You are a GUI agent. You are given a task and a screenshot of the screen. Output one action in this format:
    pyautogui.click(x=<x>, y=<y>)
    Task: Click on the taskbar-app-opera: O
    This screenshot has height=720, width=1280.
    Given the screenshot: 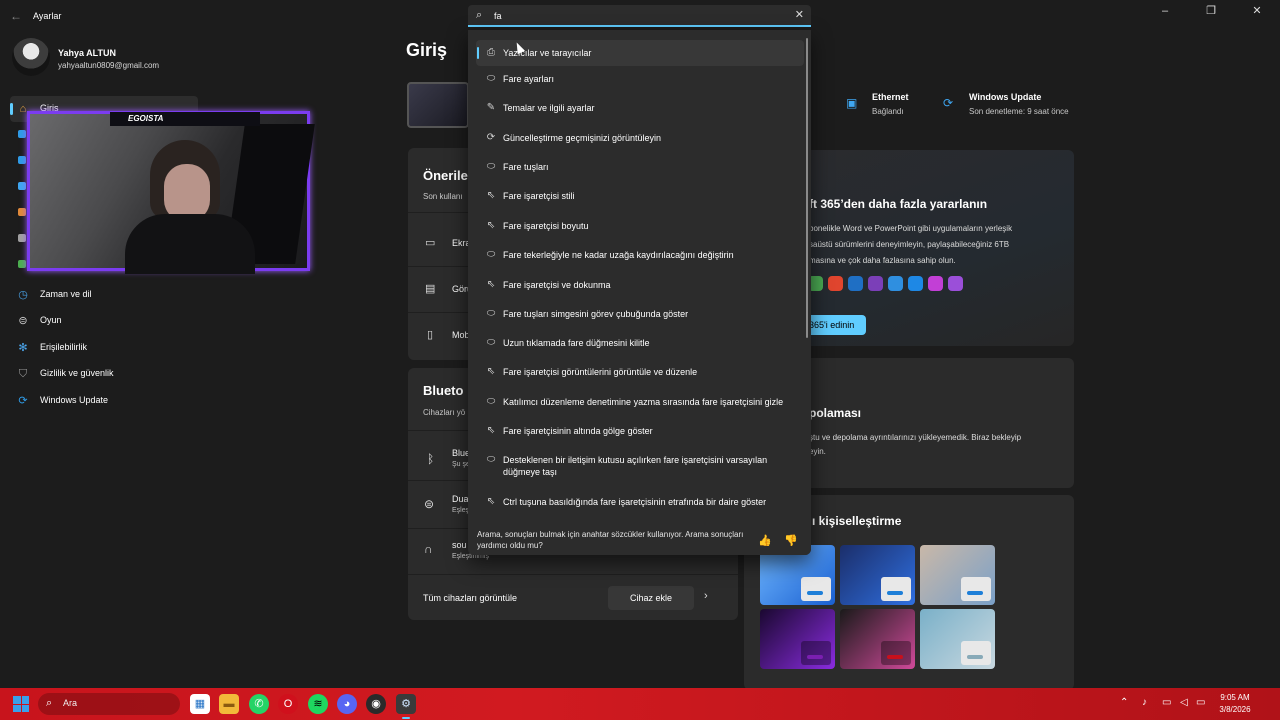 What is the action you would take?
    pyautogui.click(x=288, y=704)
    